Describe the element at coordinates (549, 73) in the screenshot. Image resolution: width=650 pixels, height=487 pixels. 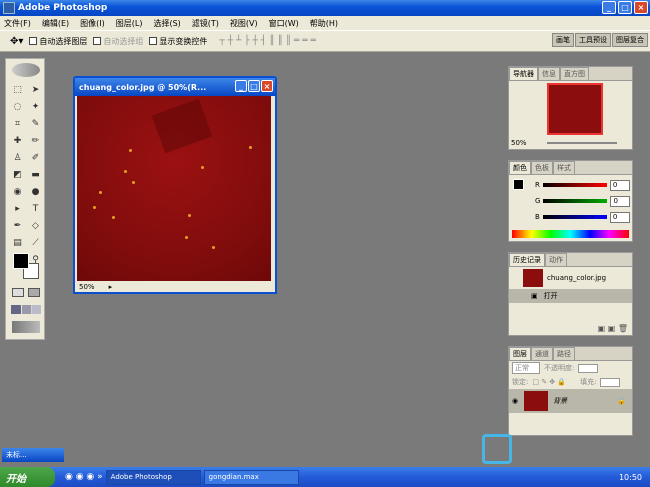
I see `tab-info: 信息` at that location.